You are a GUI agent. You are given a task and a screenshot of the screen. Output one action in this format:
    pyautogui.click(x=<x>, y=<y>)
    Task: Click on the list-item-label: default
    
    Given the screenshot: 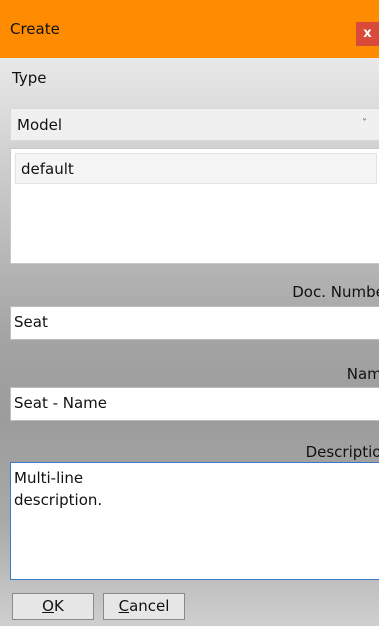 What is the action you would take?
    pyautogui.click(x=47, y=169)
    